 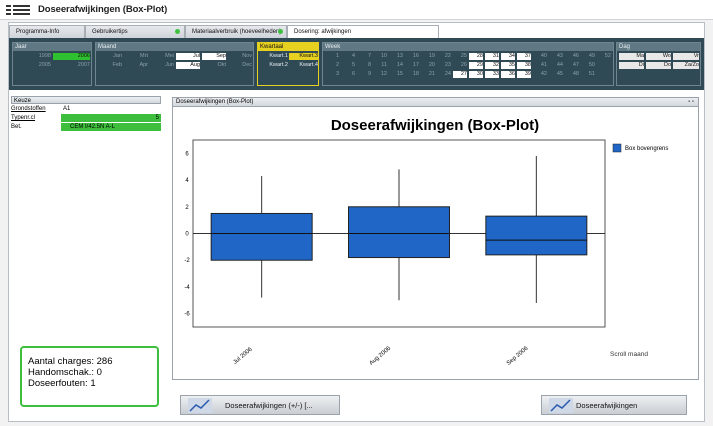 What do you see at coordinates (588, 56) in the screenshot?
I see `week-cell: 49` at bounding box center [588, 56].